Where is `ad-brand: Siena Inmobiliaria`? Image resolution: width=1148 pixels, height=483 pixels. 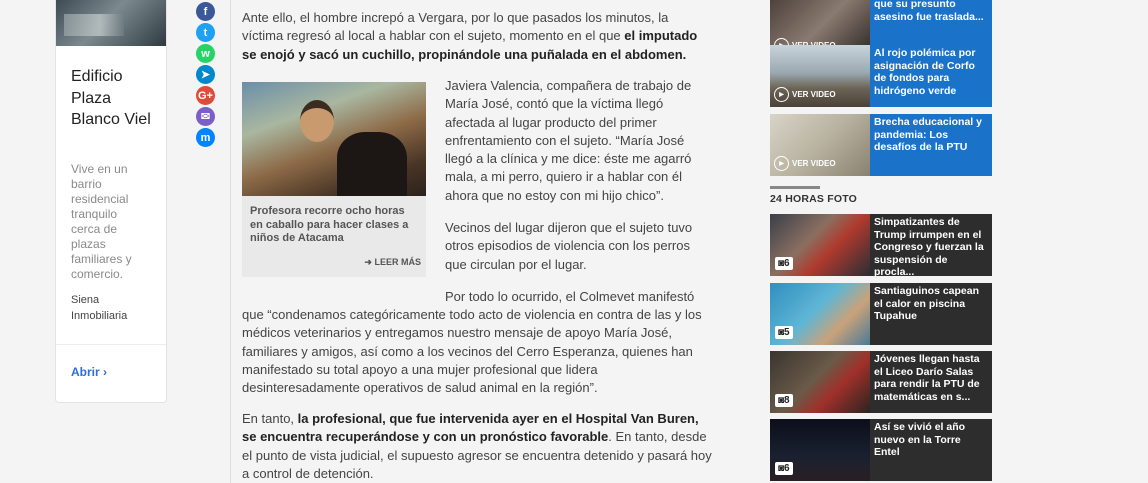
ad-brand: Siena Inmobiliaria is located at coordinates (99, 308).